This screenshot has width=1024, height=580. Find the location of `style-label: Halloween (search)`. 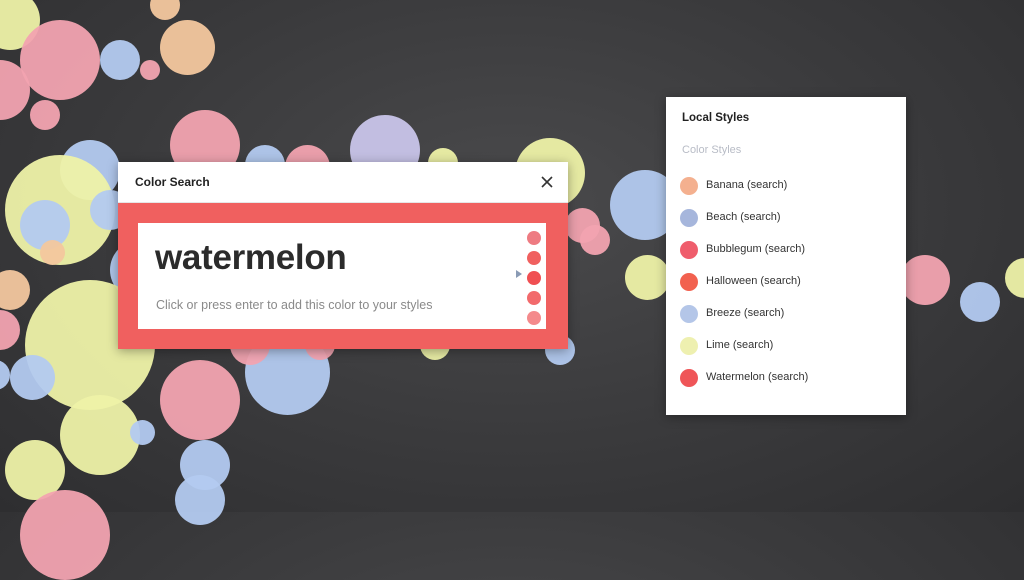

style-label: Halloween (search) is located at coordinates (753, 281).